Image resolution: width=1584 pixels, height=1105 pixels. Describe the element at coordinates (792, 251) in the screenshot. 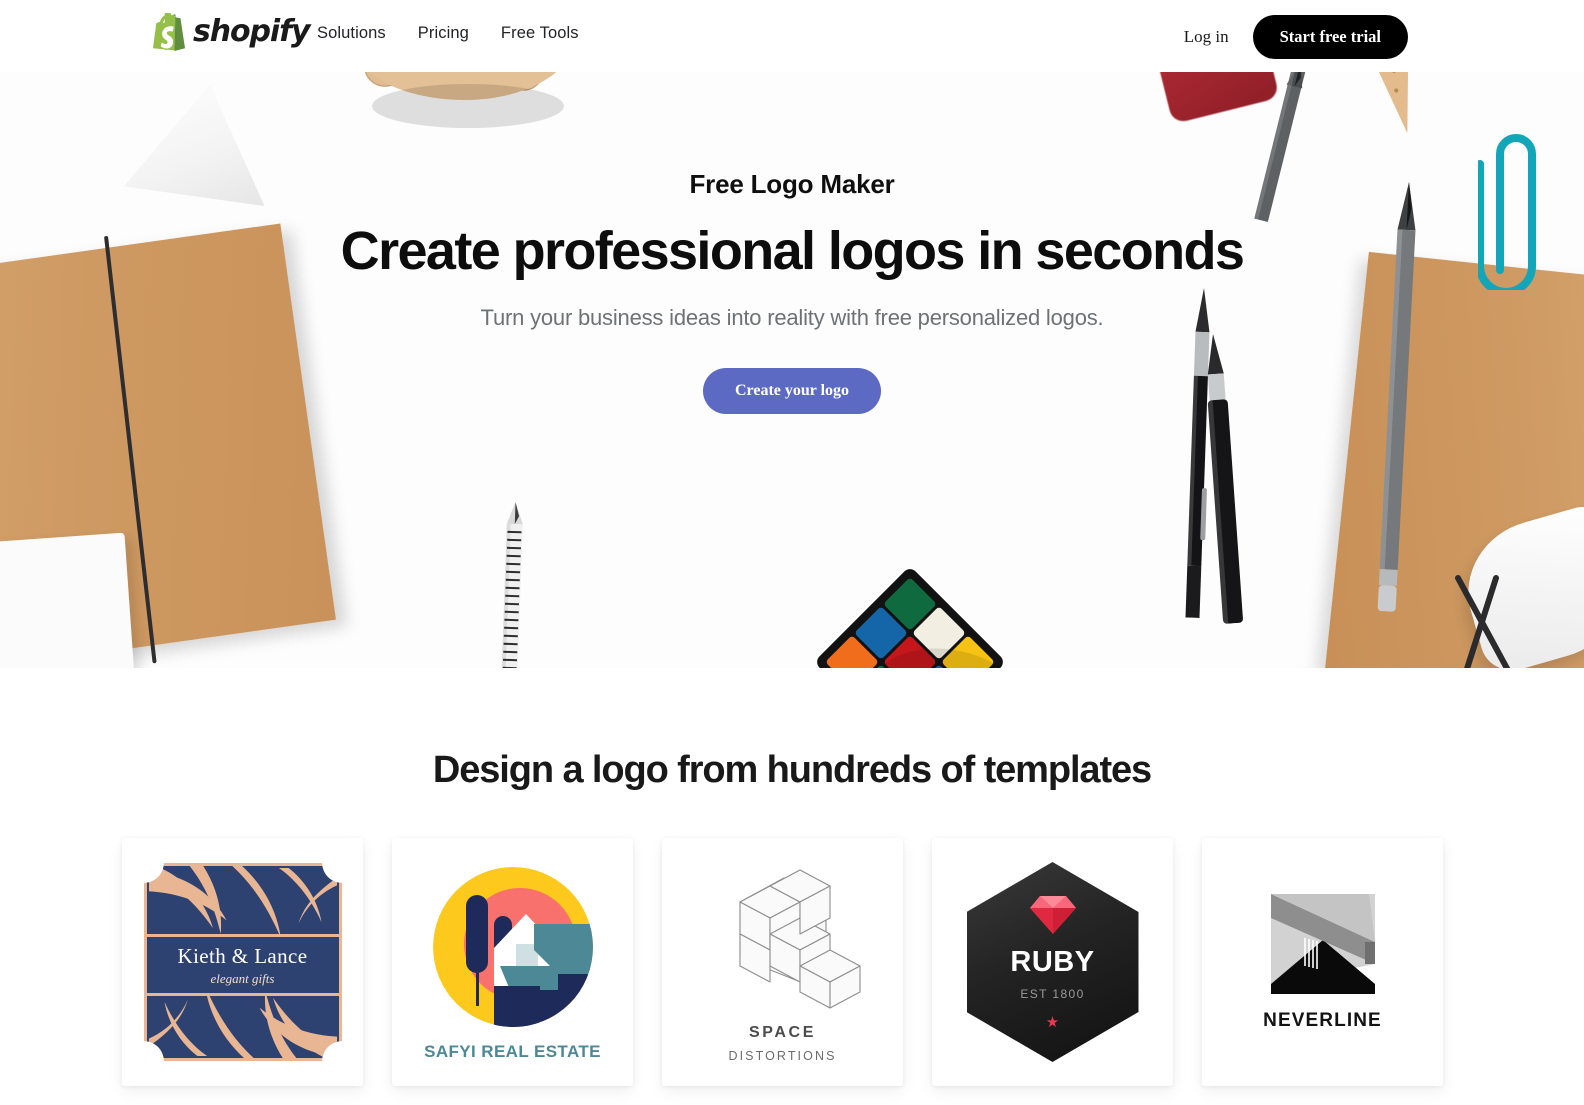

I see `hero-title: Create professional logos in seconds` at that location.